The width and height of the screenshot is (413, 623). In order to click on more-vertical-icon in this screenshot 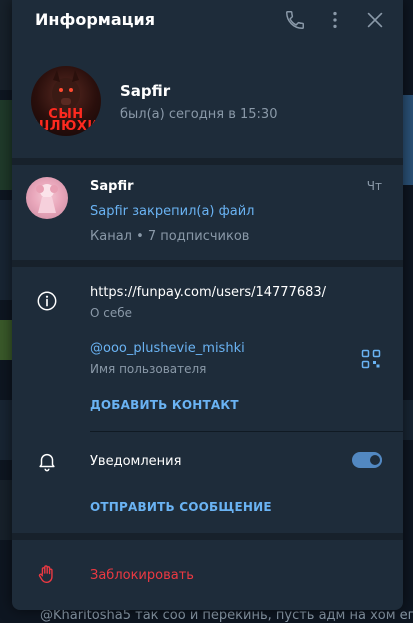, I will do `click(335, 20)`.